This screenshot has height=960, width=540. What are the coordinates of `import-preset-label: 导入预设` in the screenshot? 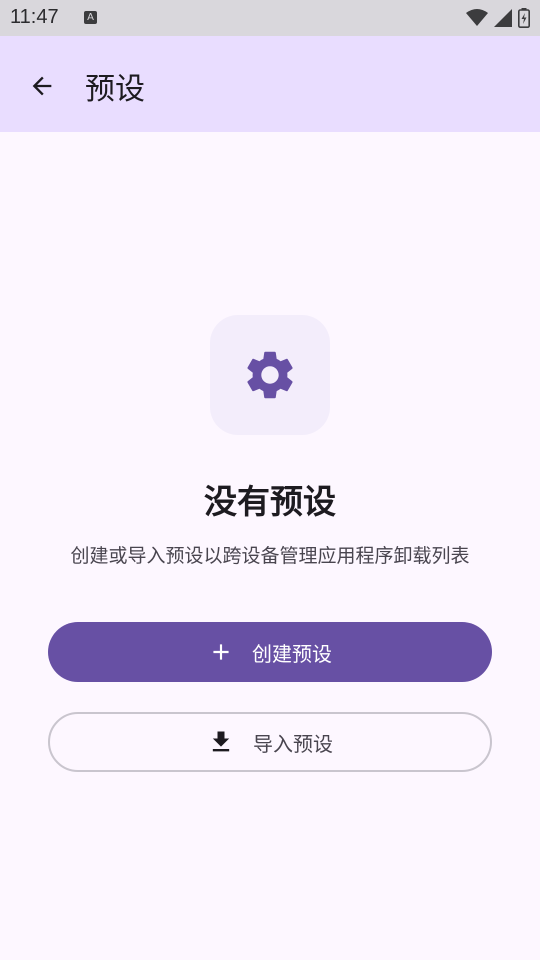 It's located at (293, 743).